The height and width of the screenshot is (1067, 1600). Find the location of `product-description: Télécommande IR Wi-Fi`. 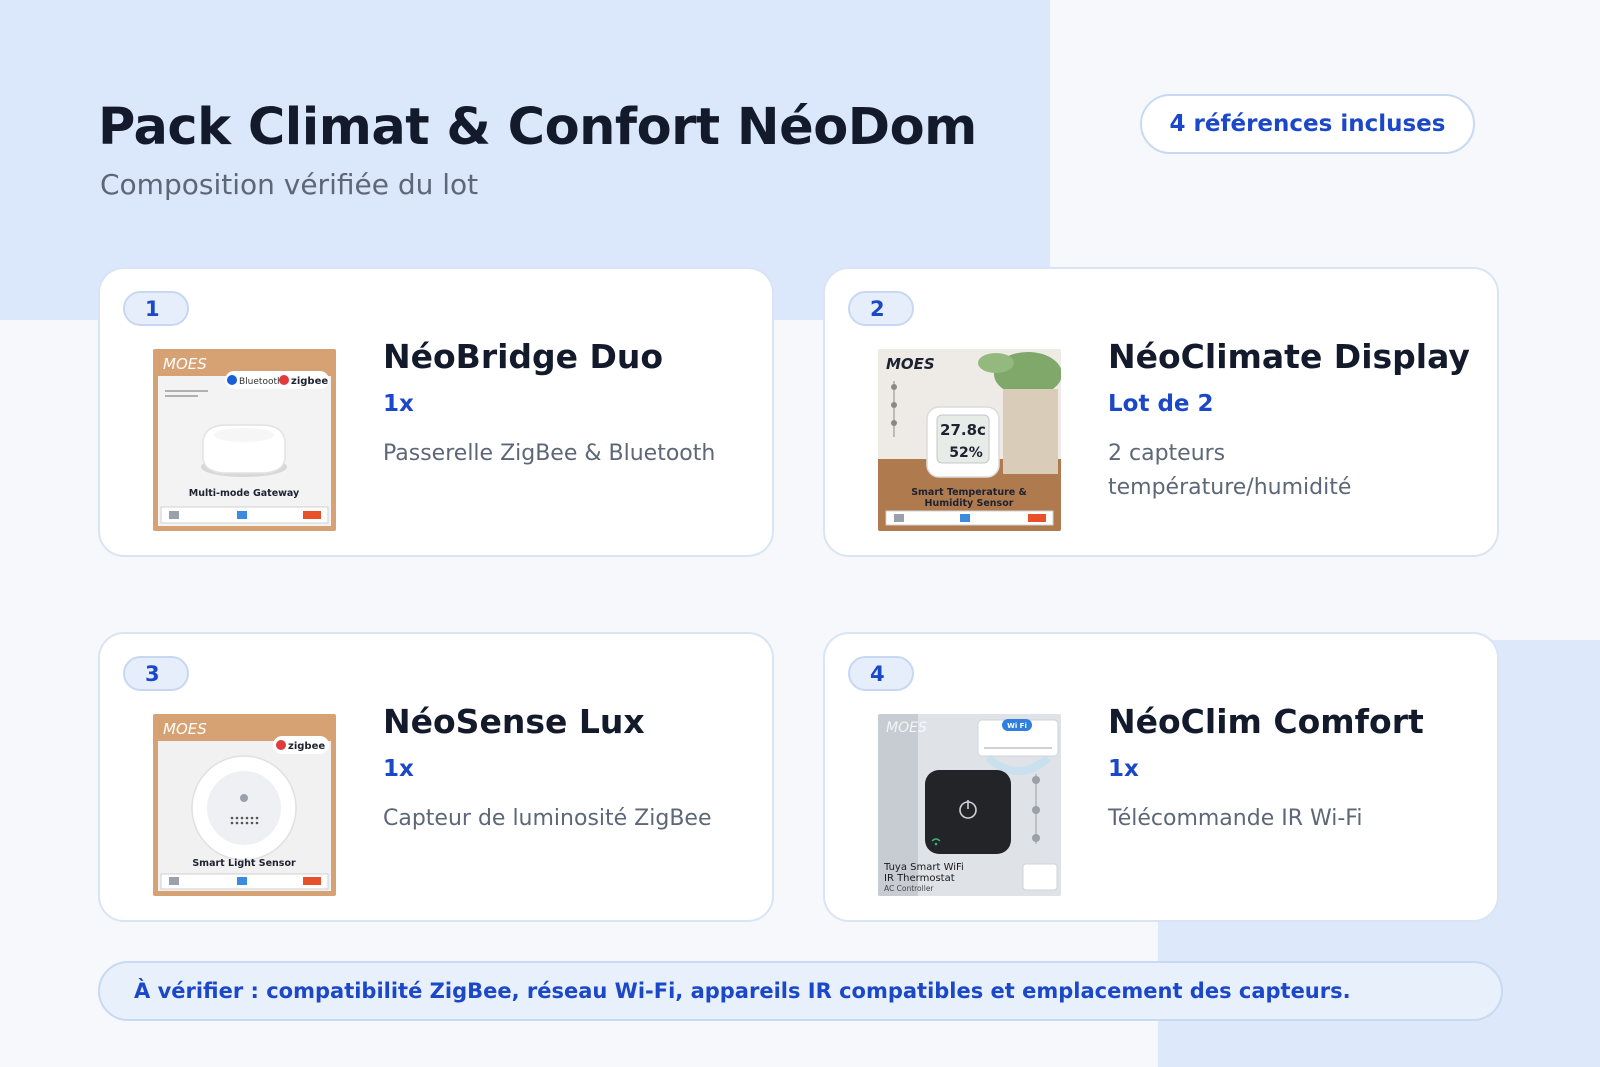

product-description: Télécommande IR Wi-Fi is located at coordinates (1235, 818).